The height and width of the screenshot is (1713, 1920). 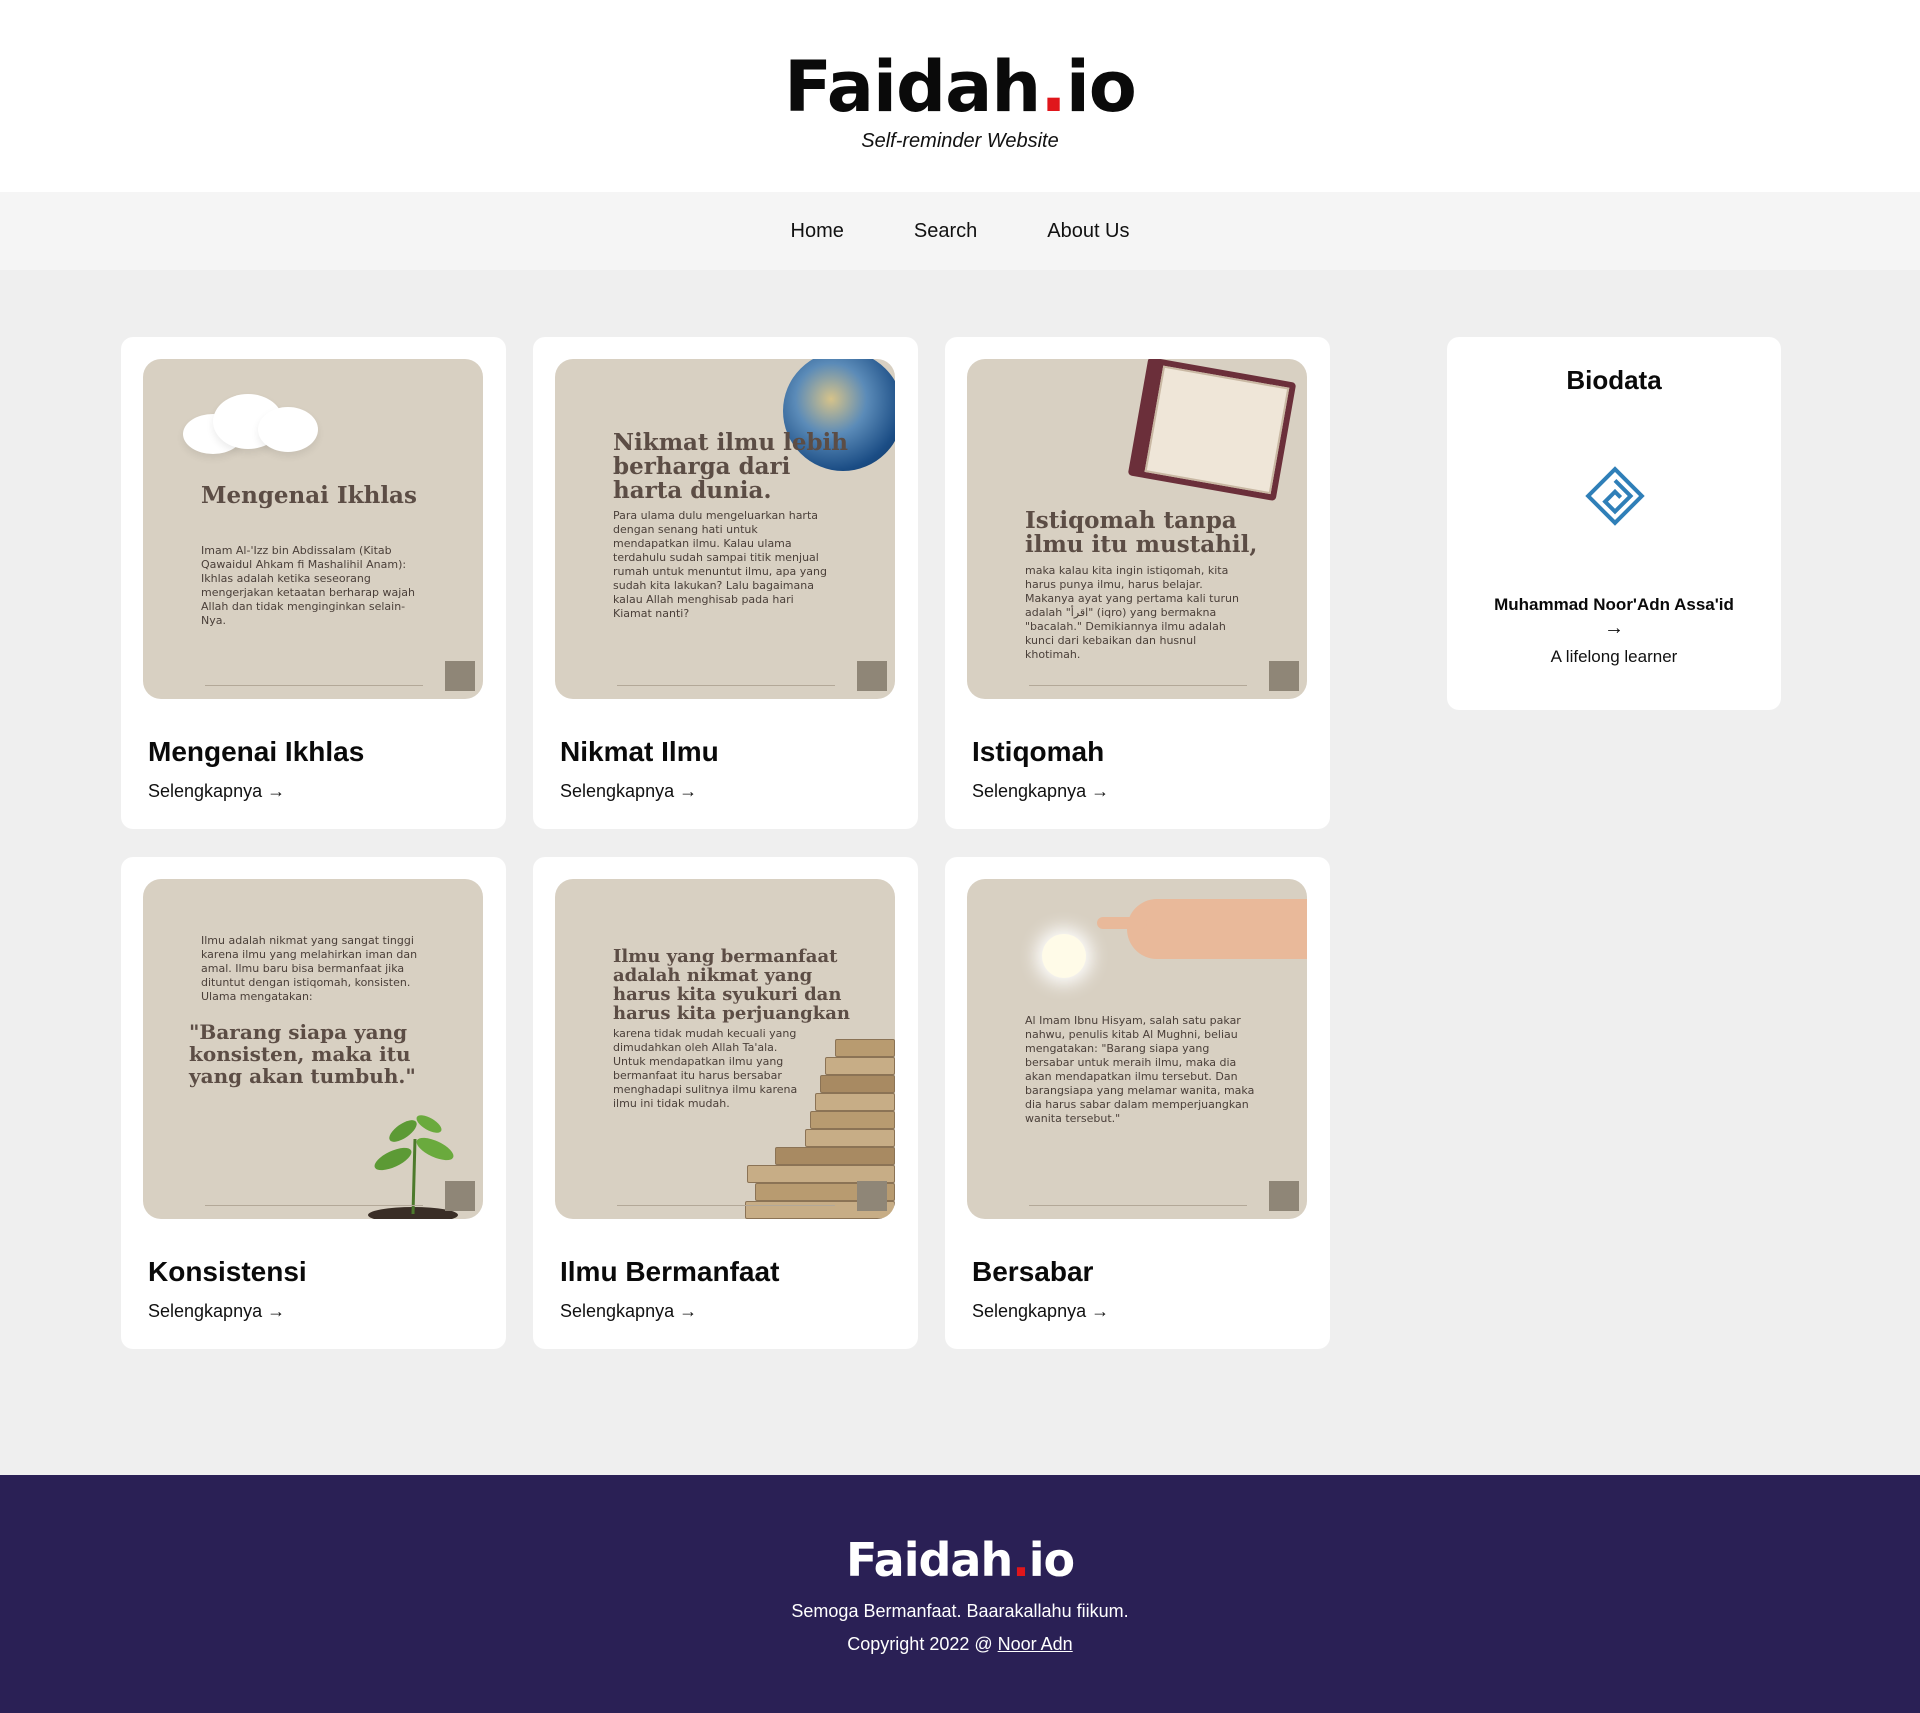 I want to click on biodata-title: Biodata, so click(x=1614, y=380).